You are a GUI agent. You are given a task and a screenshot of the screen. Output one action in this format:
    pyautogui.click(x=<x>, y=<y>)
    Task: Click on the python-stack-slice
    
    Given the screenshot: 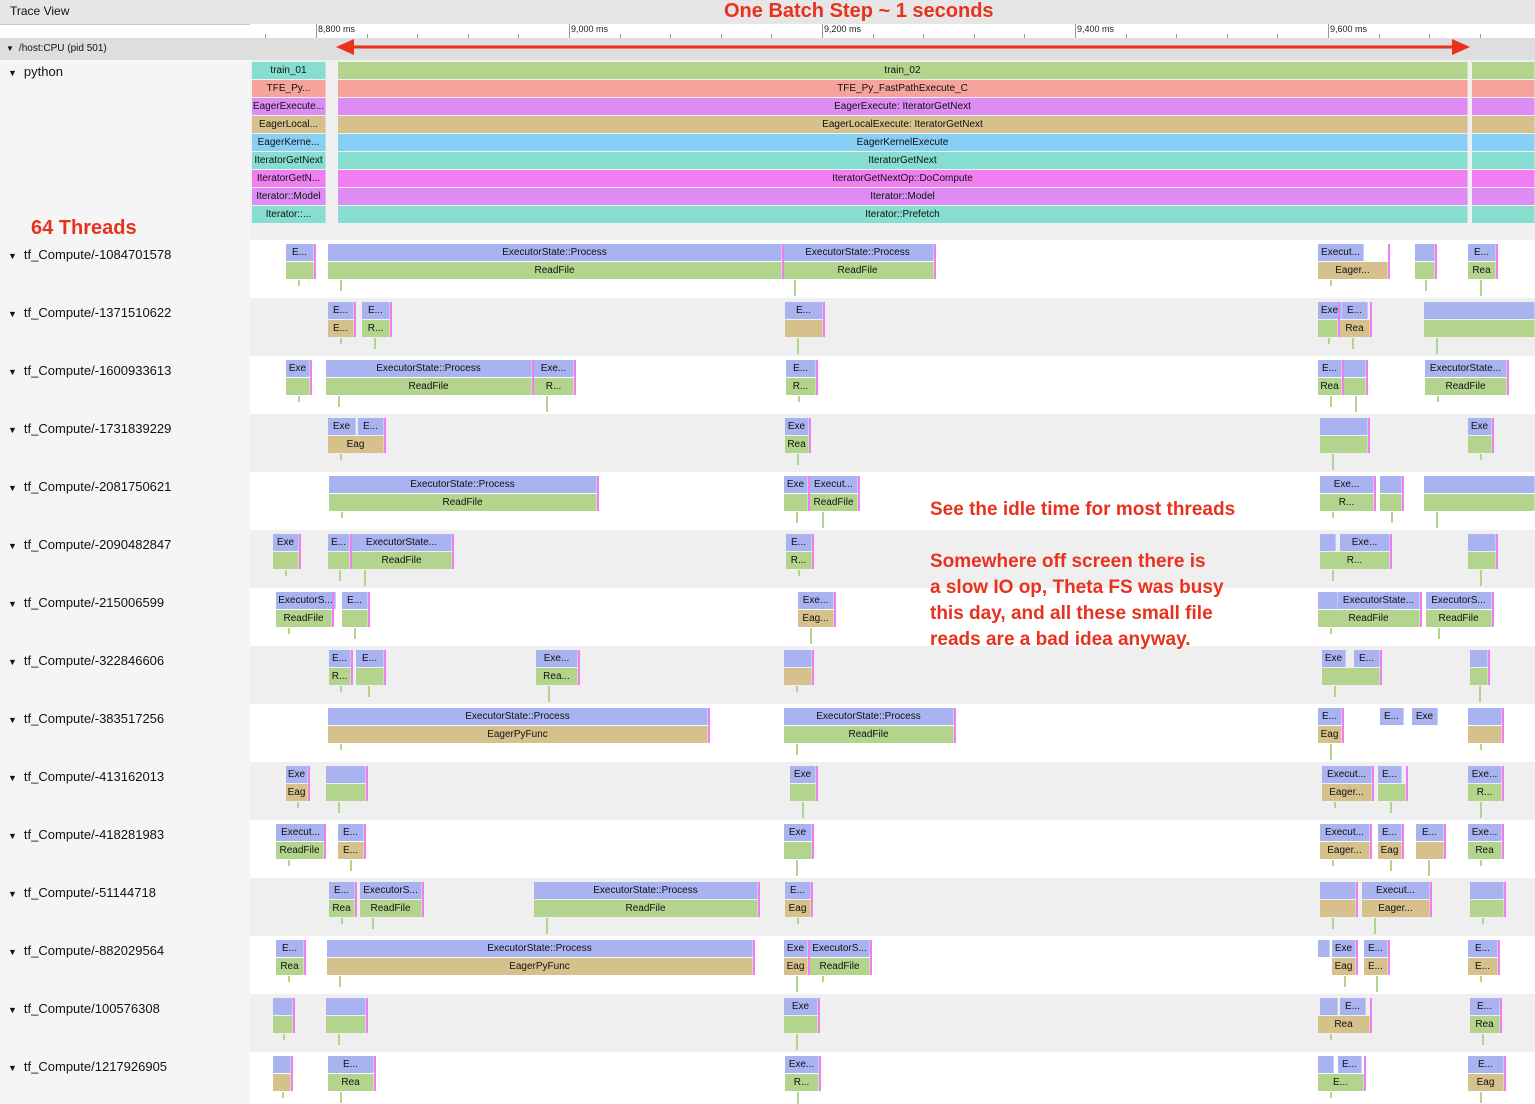 What is the action you would take?
    pyautogui.click(x=1503, y=214)
    